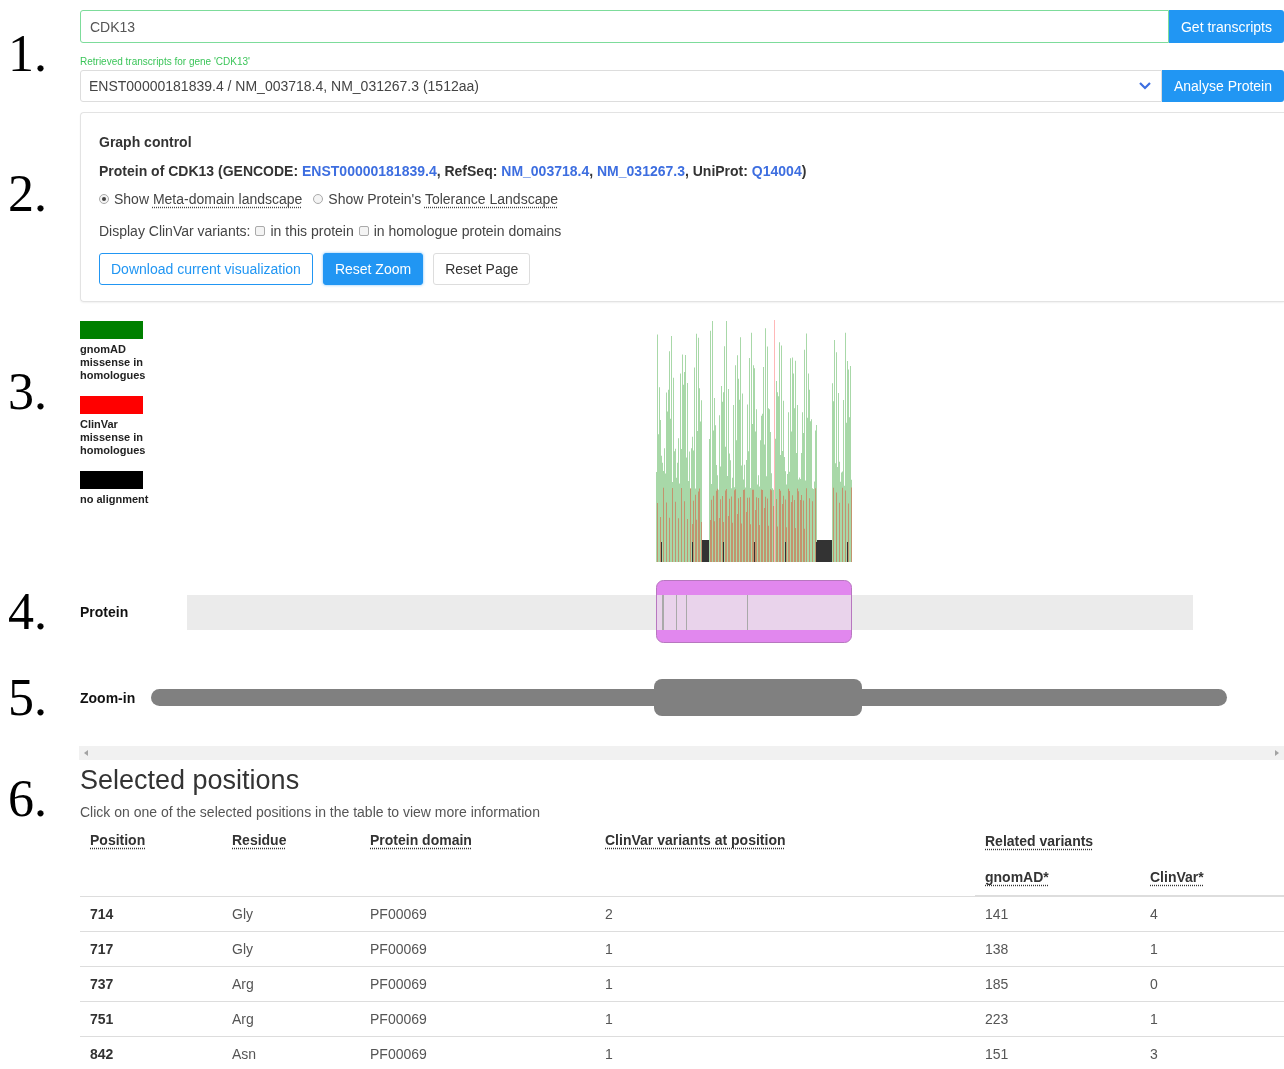 The image size is (1284, 1069). Describe the element at coordinates (102, 983) in the screenshot. I see `table-cell: 737` at that location.